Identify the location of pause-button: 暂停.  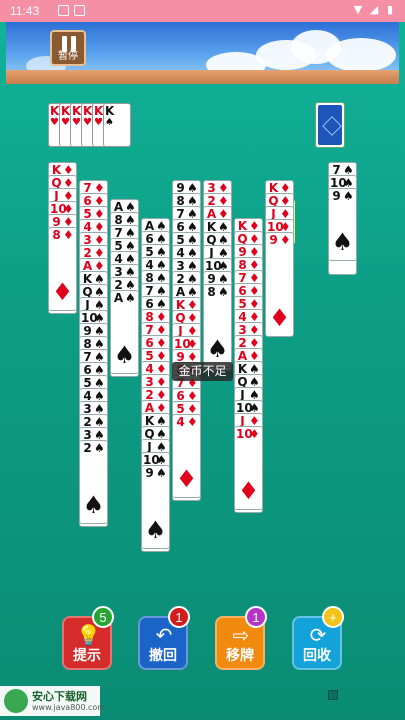
(68, 48).